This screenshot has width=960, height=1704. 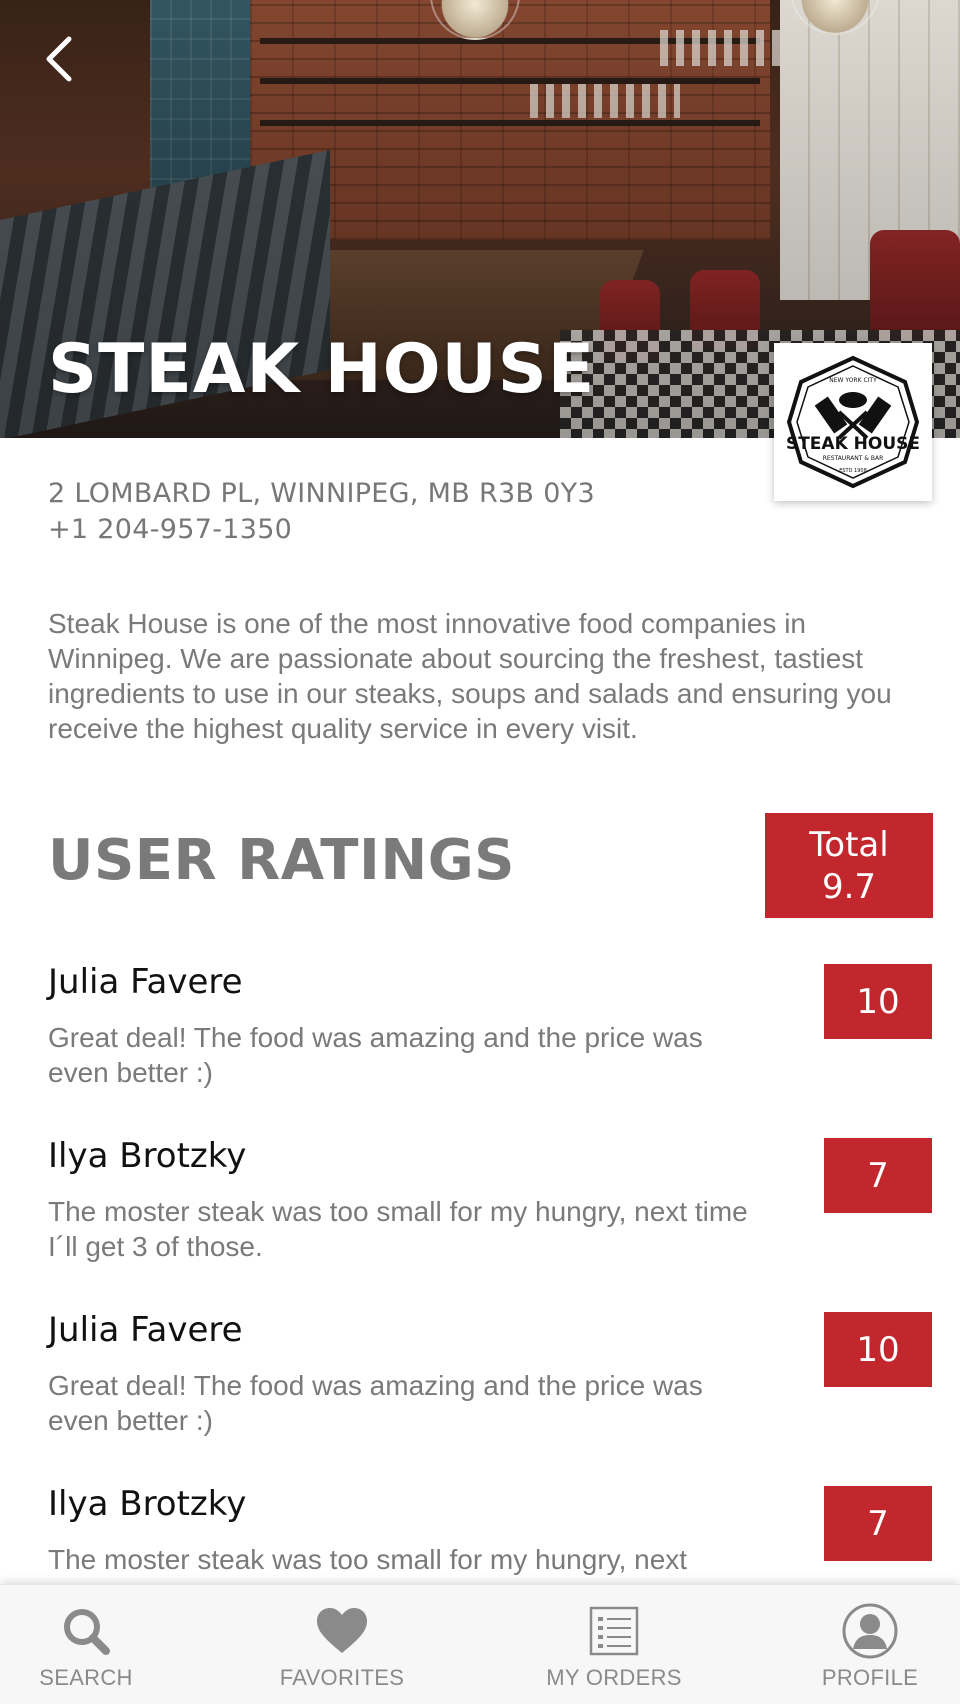 I want to click on heart-icon, so click(x=342, y=1631).